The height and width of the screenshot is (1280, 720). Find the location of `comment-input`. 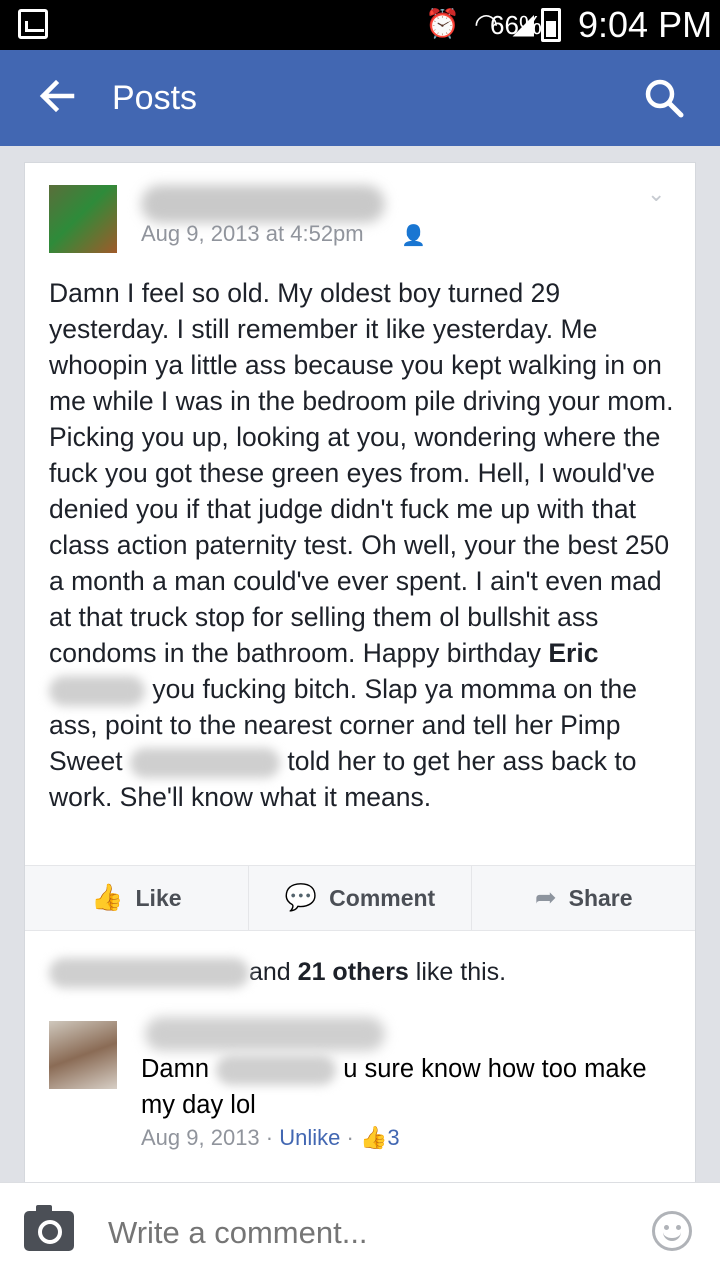

comment-input is located at coordinates (358, 1233).